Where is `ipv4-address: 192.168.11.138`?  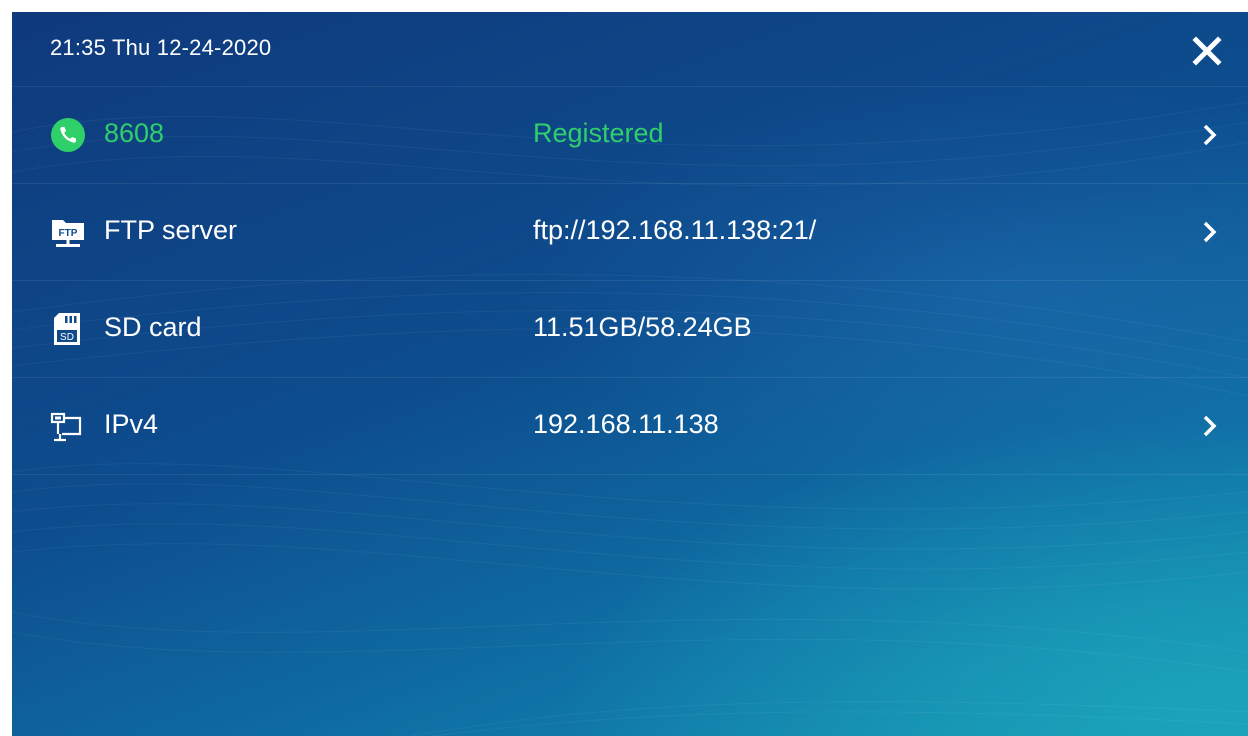 ipv4-address: 192.168.11.138 is located at coordinates (626, 424).